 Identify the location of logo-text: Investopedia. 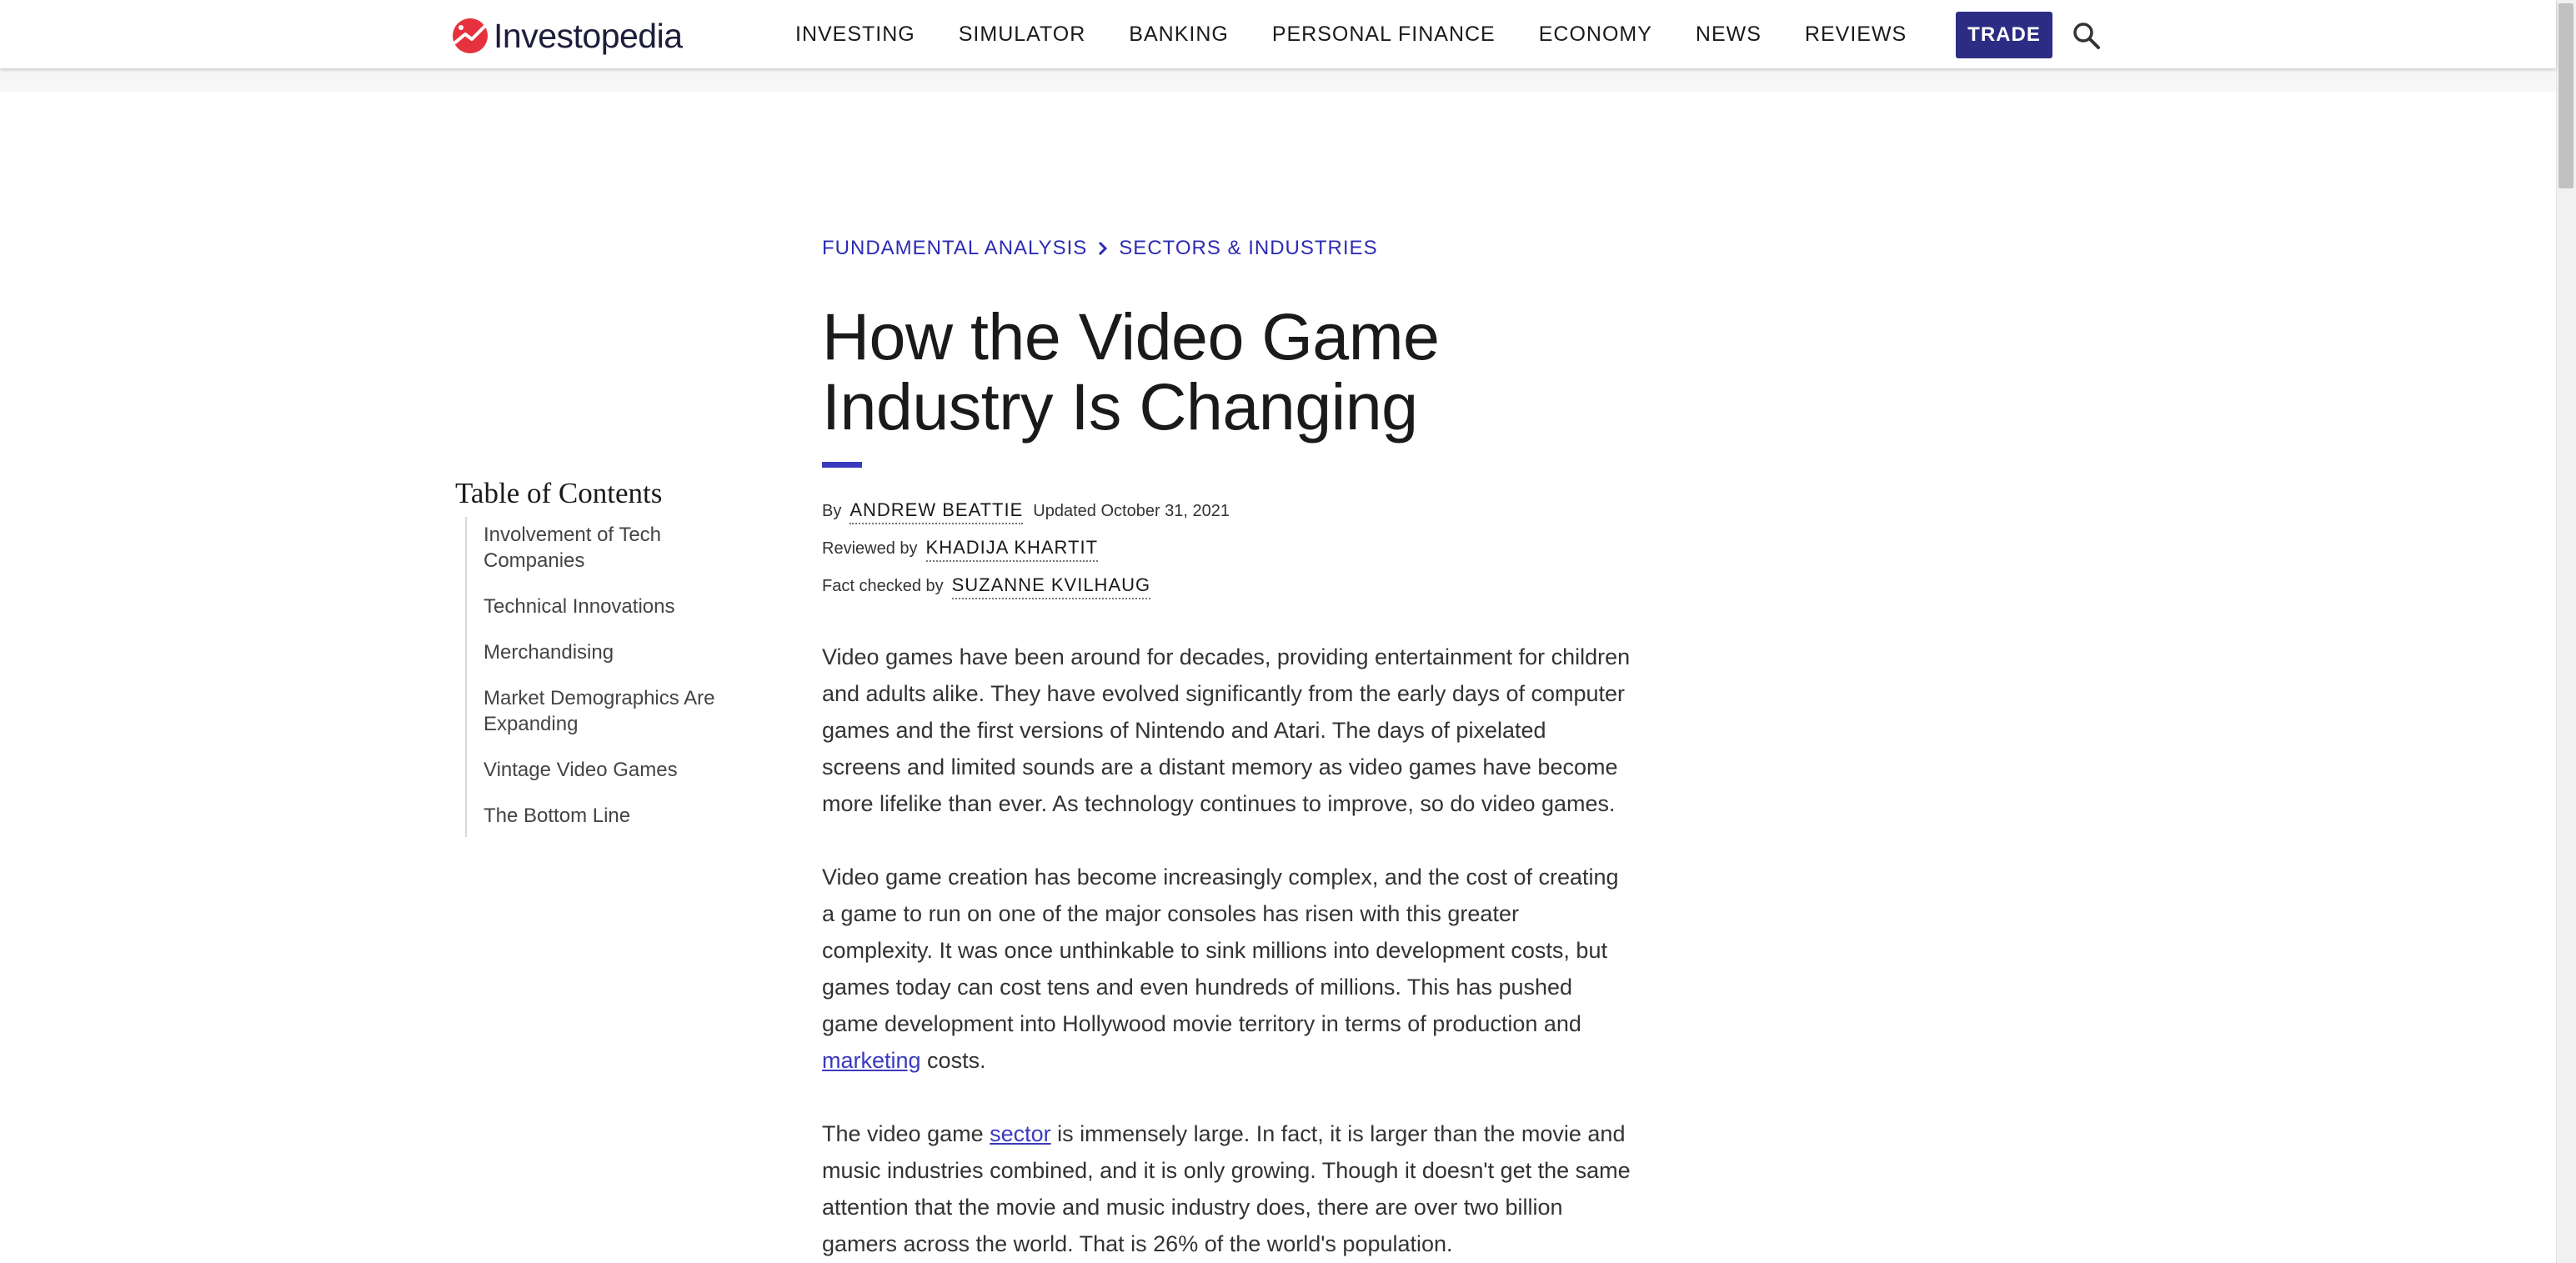
(588, 35).